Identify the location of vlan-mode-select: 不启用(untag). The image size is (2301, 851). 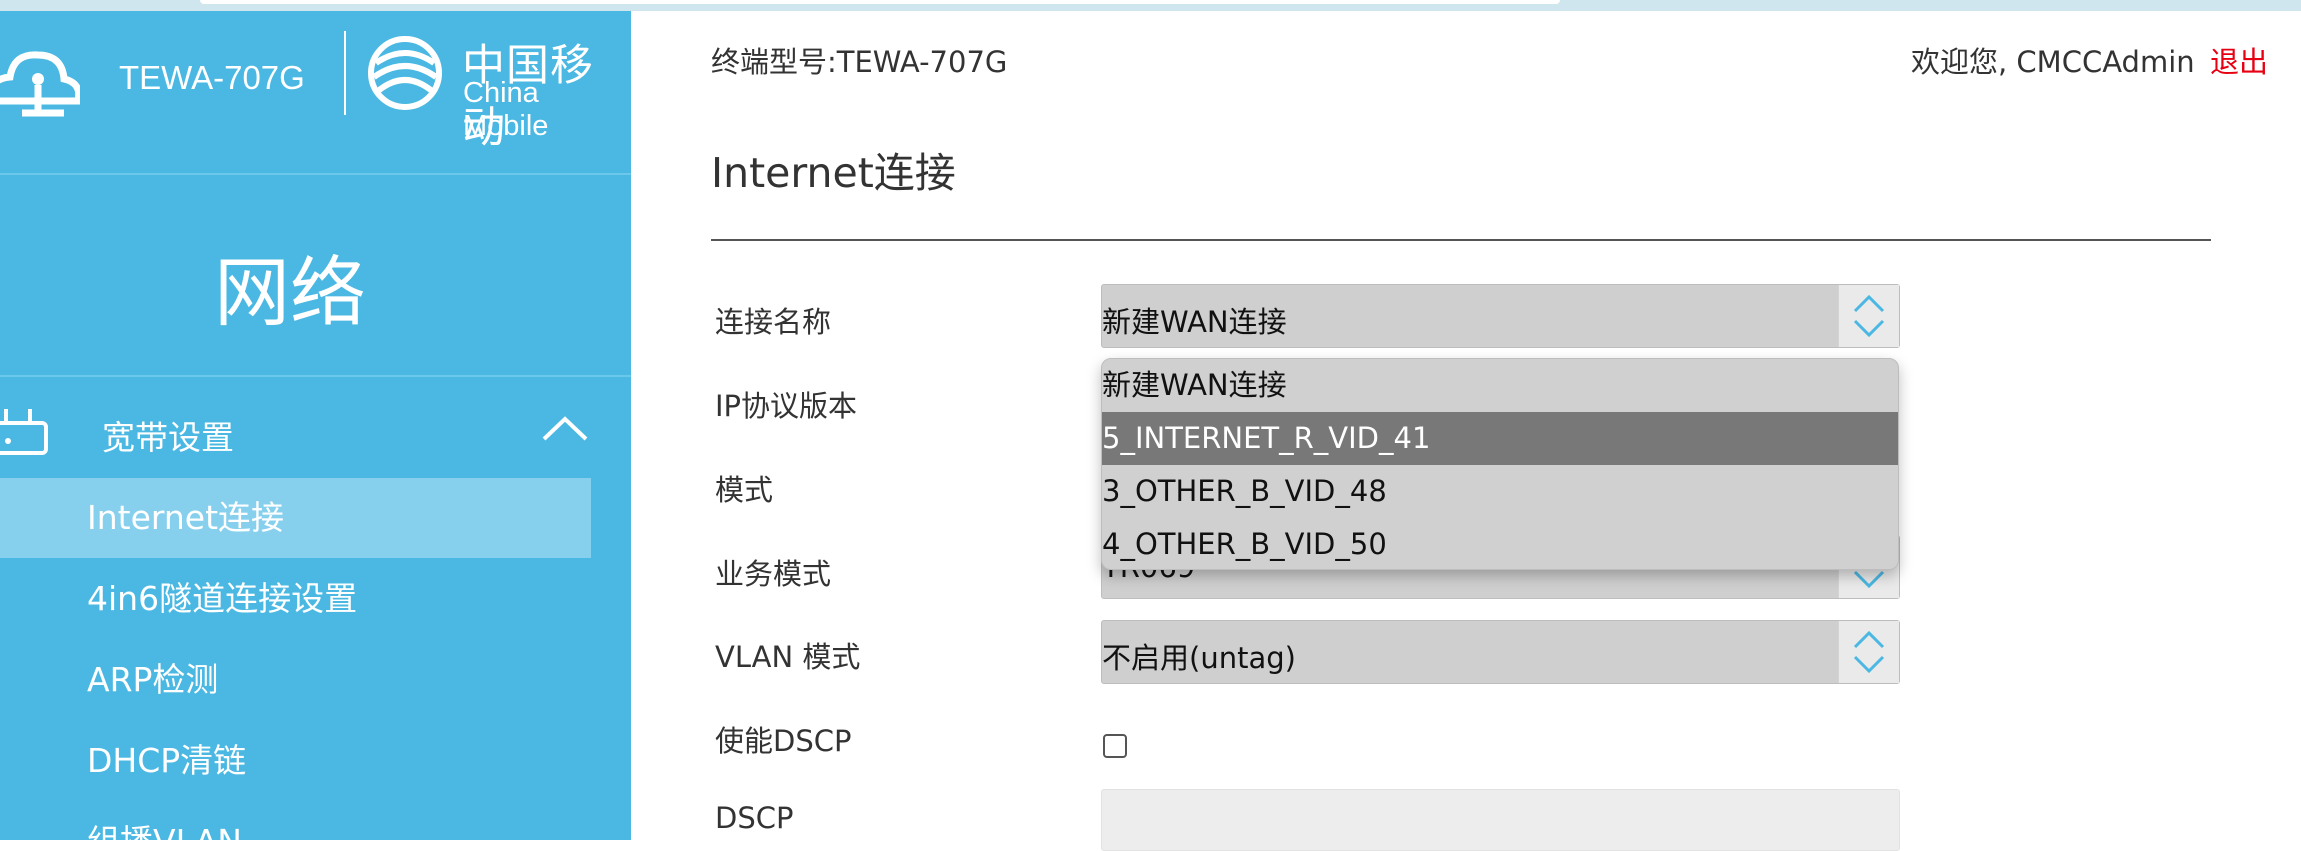
(1500, 652).